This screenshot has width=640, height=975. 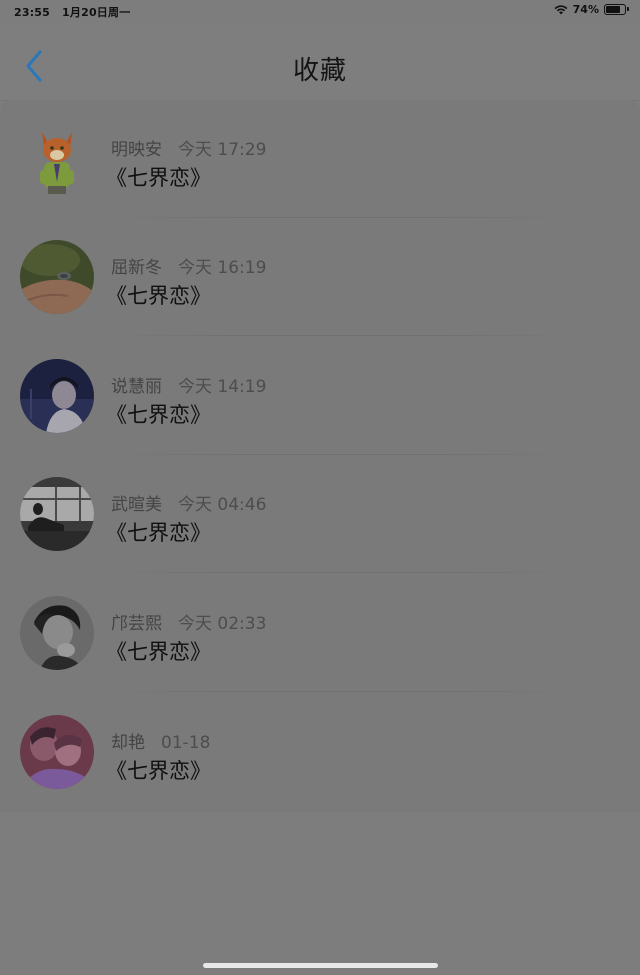 I want to click on item-meta: 屈新冬 今天 16:19, so click(x=188, y=265).